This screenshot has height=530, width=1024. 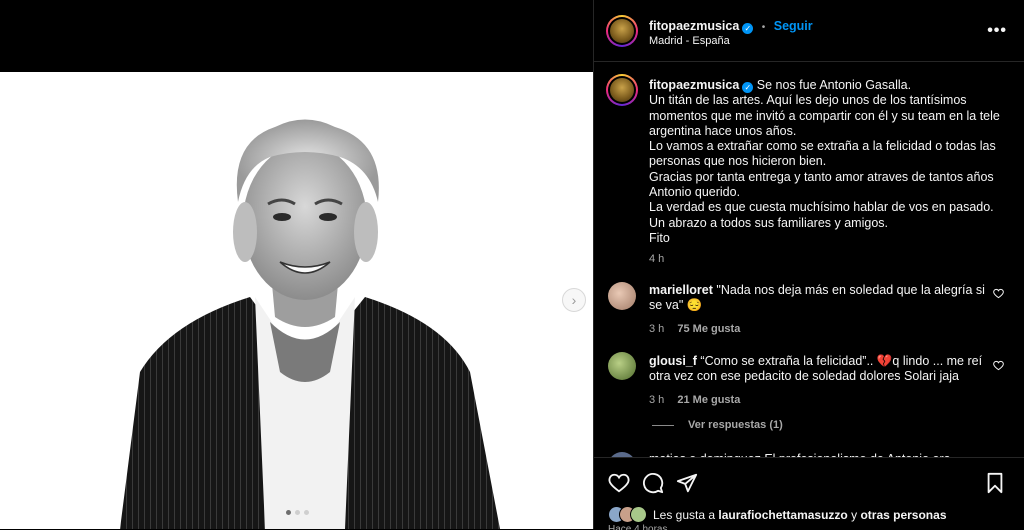 I want to click on follow-button: Seguir, so click(x=793, y=26).